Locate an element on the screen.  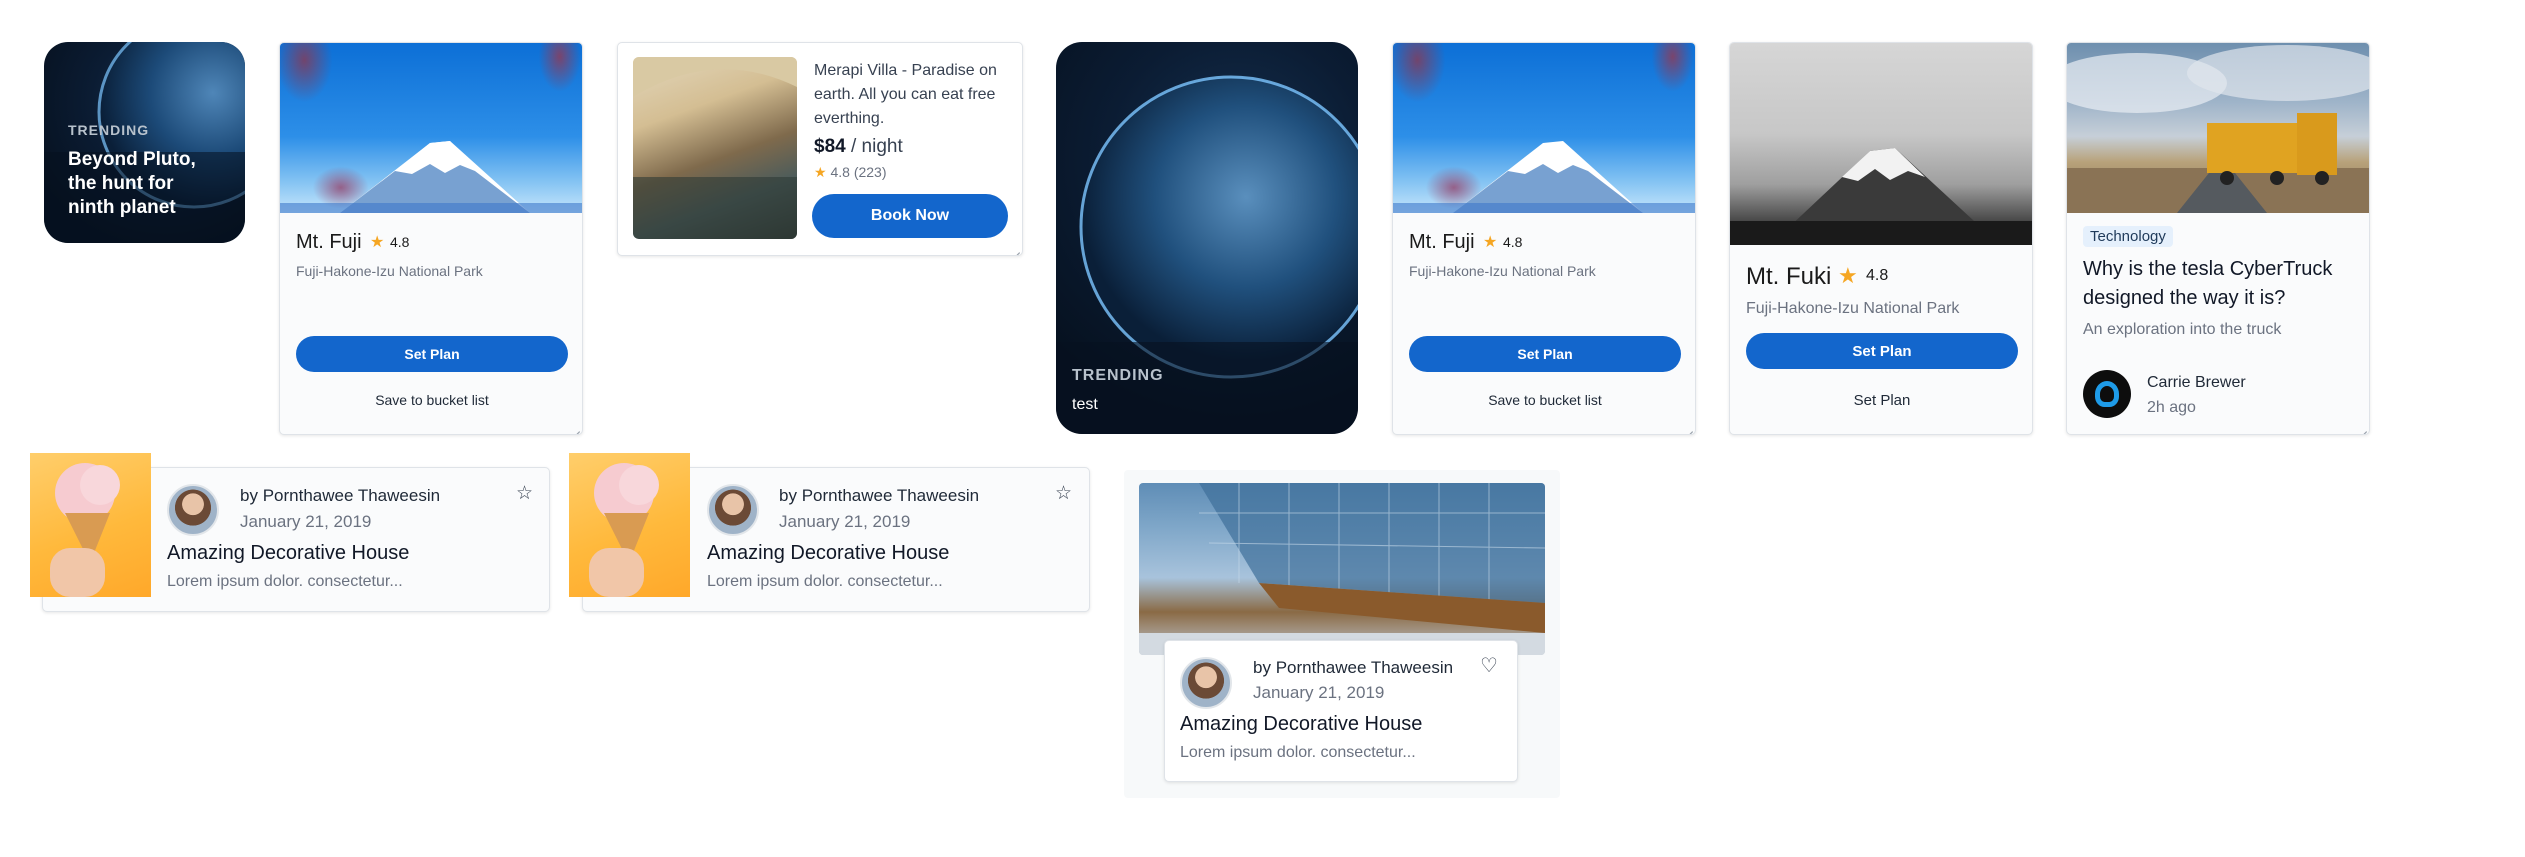
villa-price: $84 is located at coordinates (830, 146).